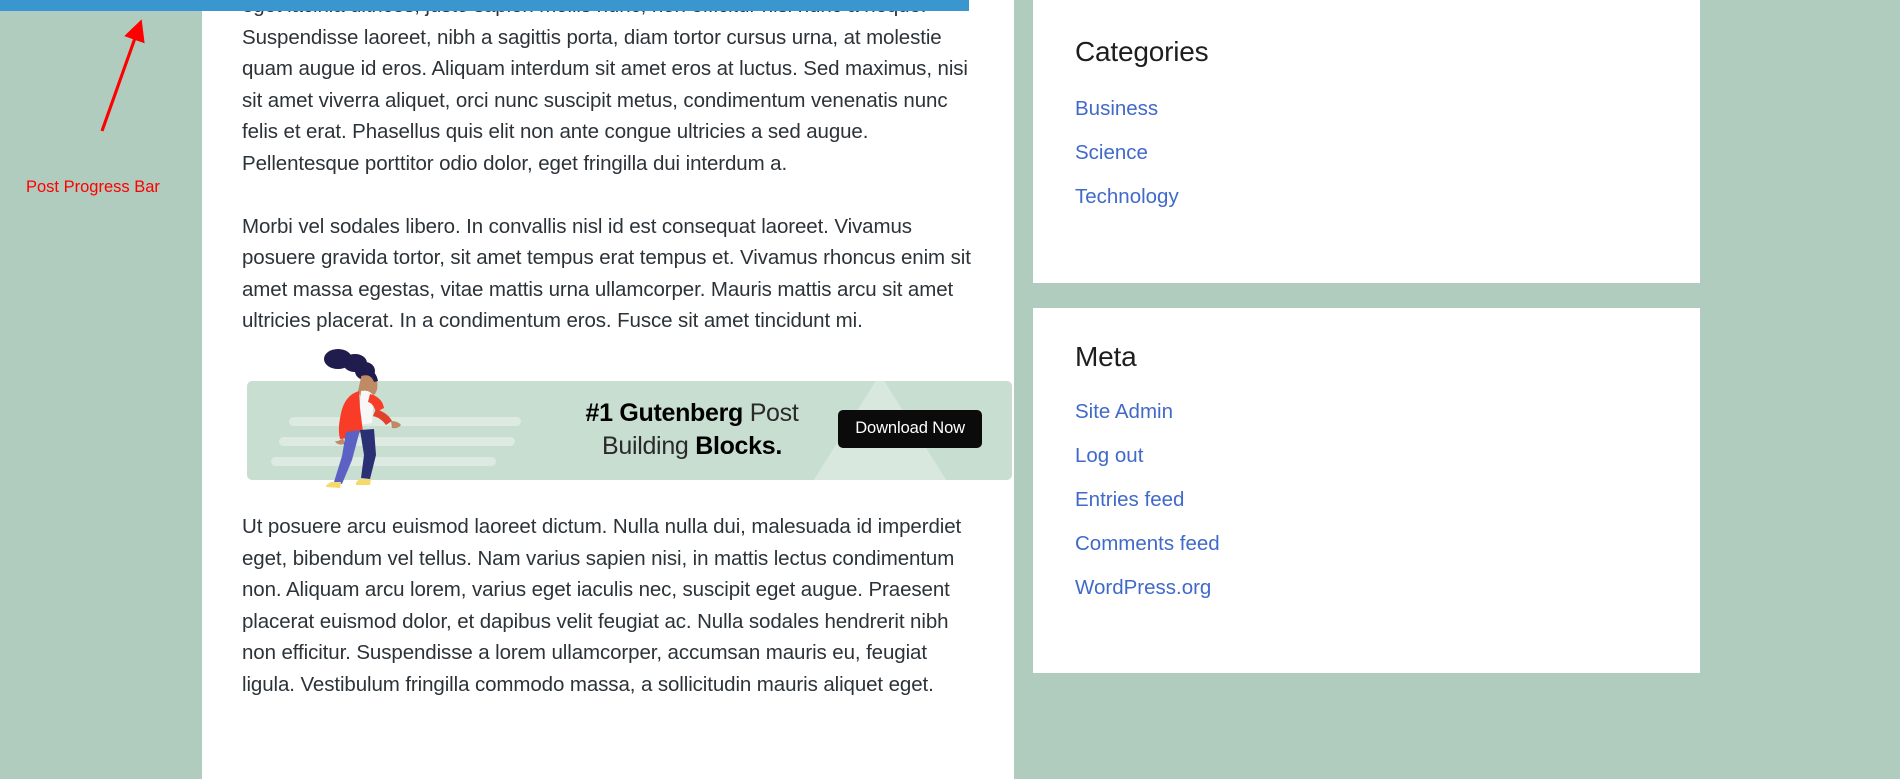 The width and height of the screenshot is (1900, 779). What do you see at coordinates (645, 445) in the screenshot?
I see `banner-headline-light-2: Building` at bounding box center [645, 445].